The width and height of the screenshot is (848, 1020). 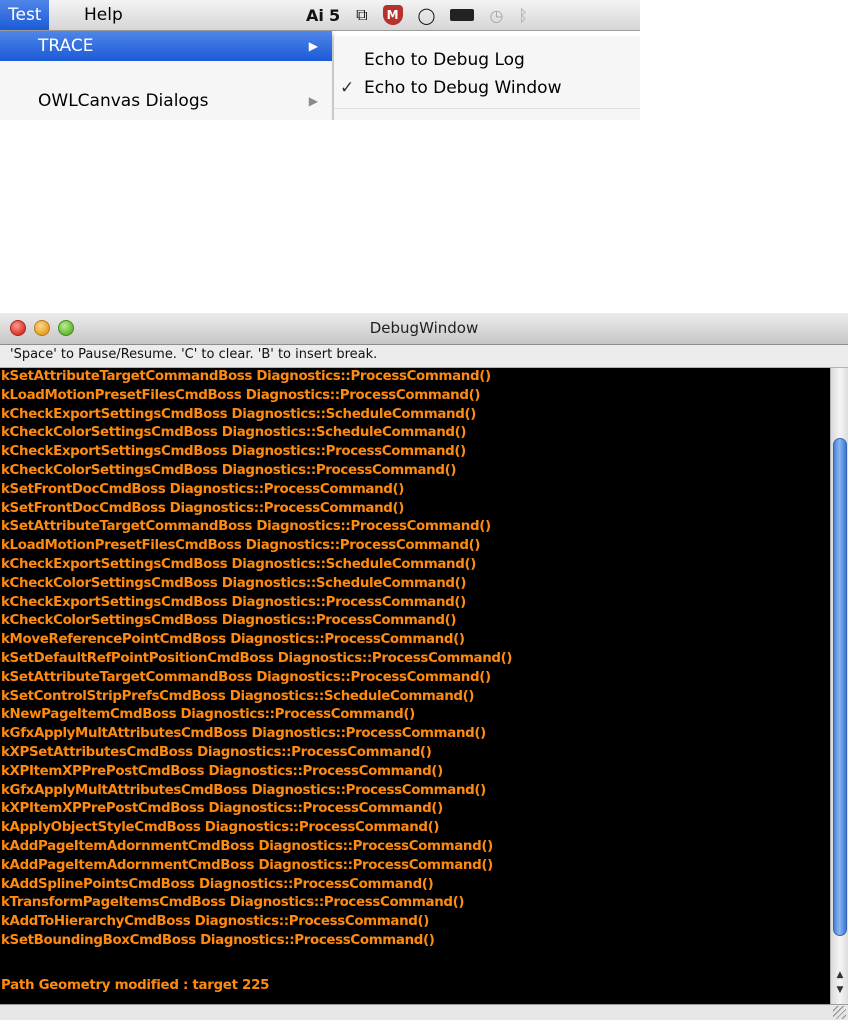 I want to click on submenu-item-label: Echo to Debug Log, so click(x=444, y=60).